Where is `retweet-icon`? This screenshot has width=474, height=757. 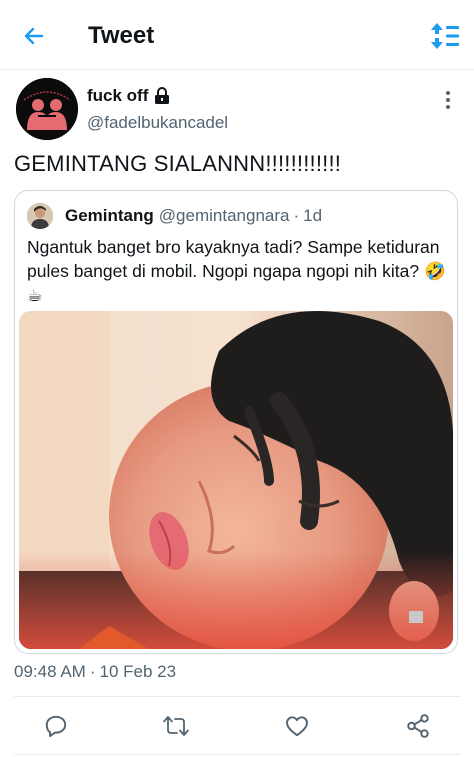
retweet-icon is located at coordinates (176, 726).